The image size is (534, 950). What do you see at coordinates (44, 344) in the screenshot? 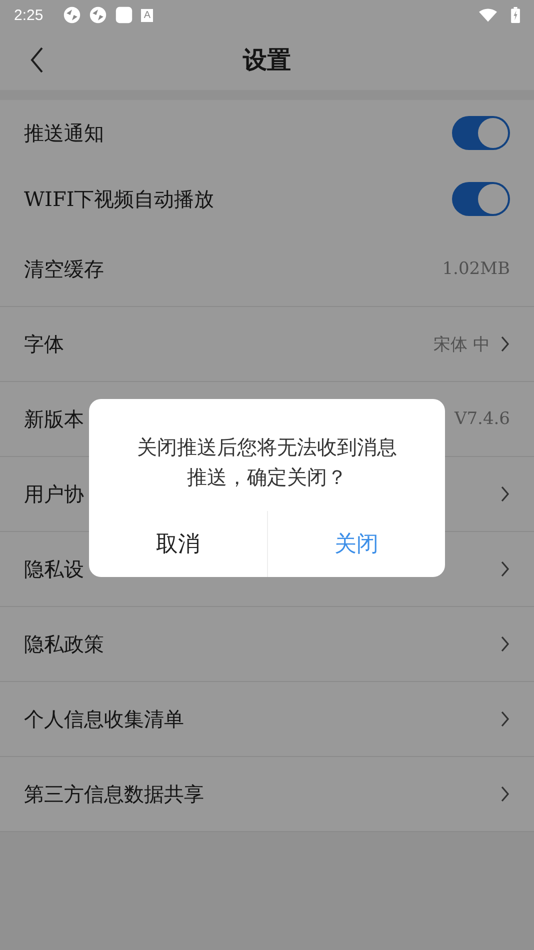
I see `setting-label: 字体` at bounding box center [44, 344].